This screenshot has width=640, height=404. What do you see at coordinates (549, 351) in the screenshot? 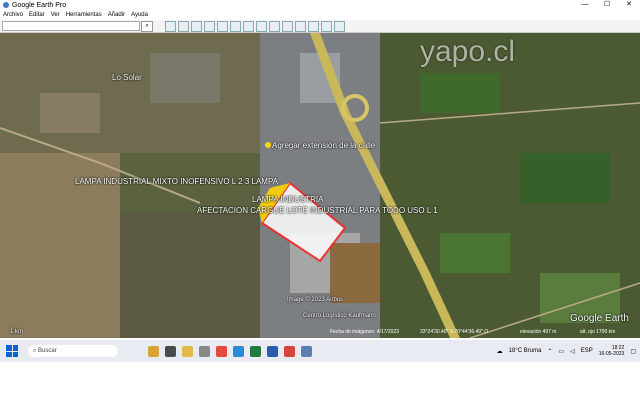
I see `tray-chevron-icon: ⌃` at bounding box center [549, 351].